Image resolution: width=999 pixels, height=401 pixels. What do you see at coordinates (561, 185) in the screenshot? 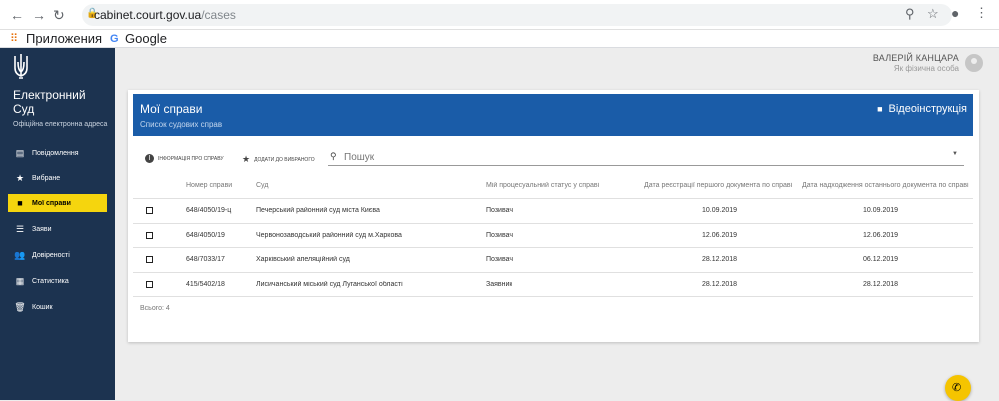
I see `column-header-status: Мій процесуальний статус у справі` at bounding box center [561, 185].